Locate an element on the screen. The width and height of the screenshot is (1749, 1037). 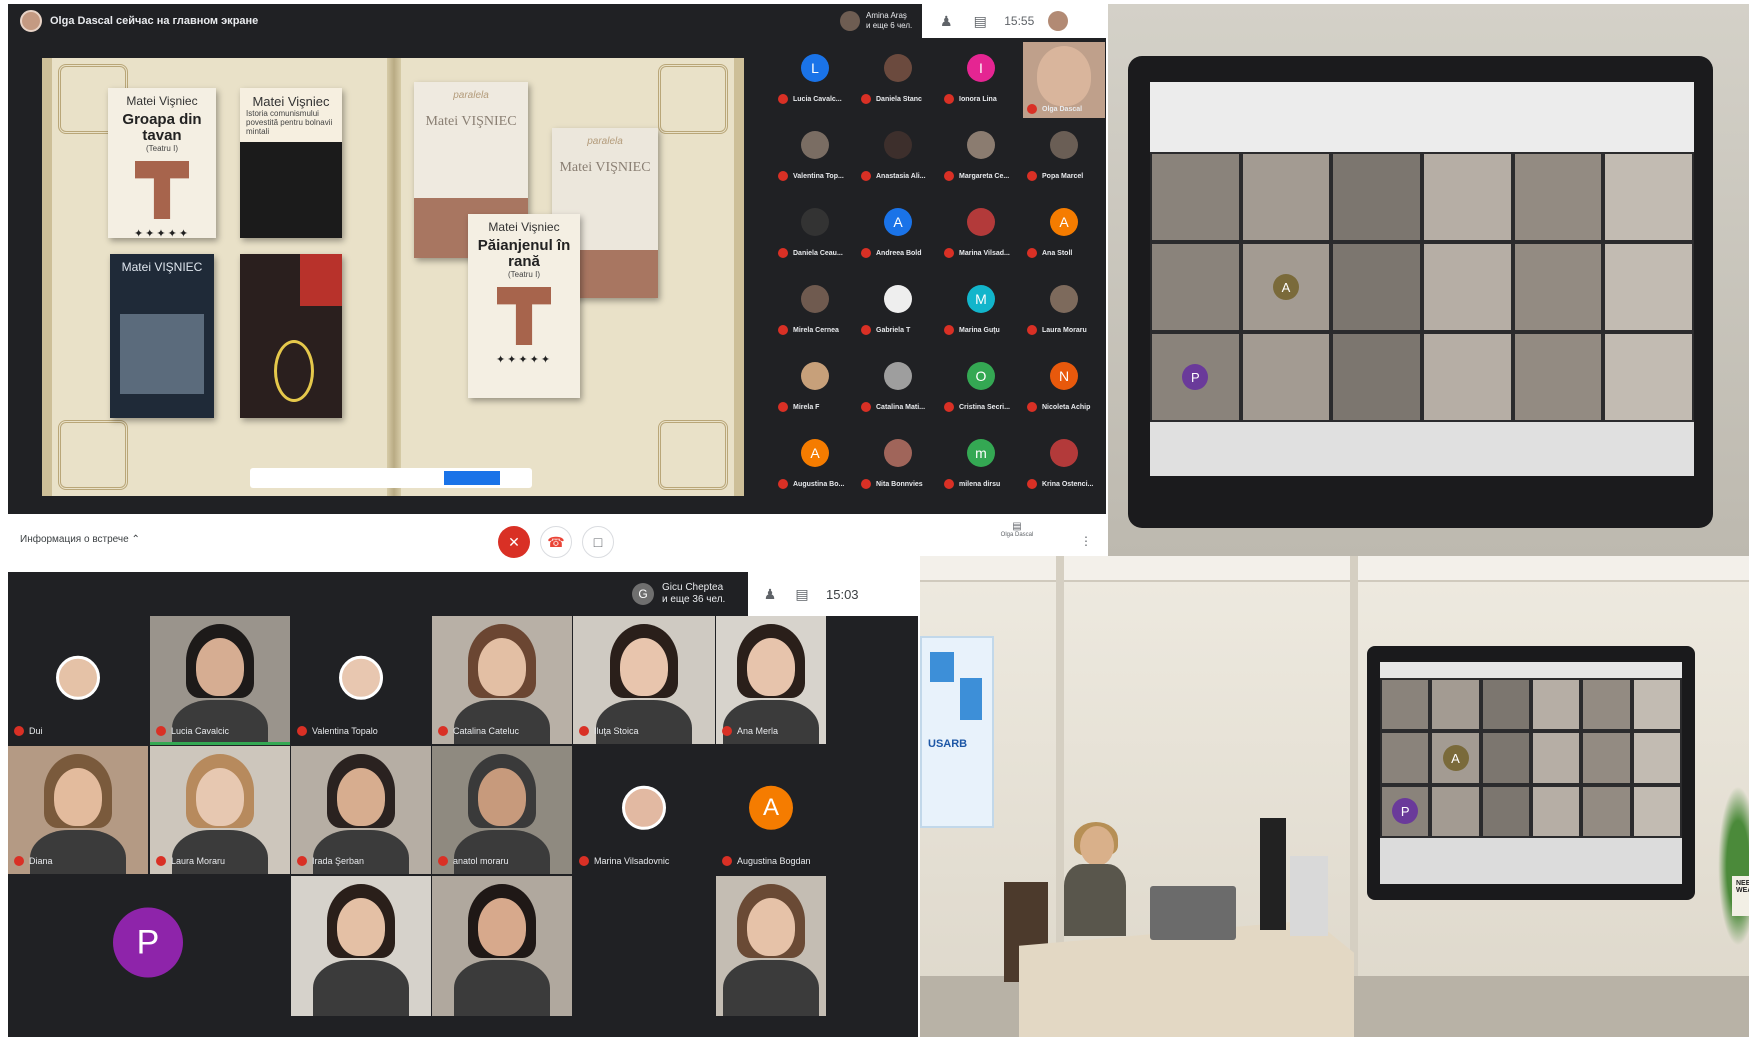
participant-tile: A Ana Stoll is located at coordinates (1064, 234).